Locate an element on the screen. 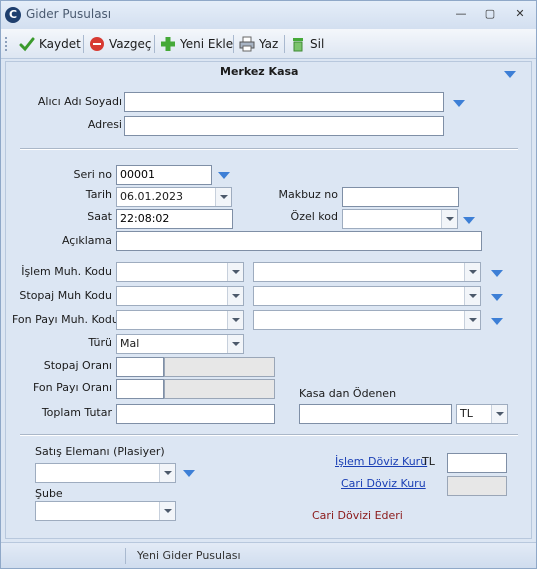 This screenshot has width=537, height=569. save-label: Kaydet is located at coordinates (60, 44).